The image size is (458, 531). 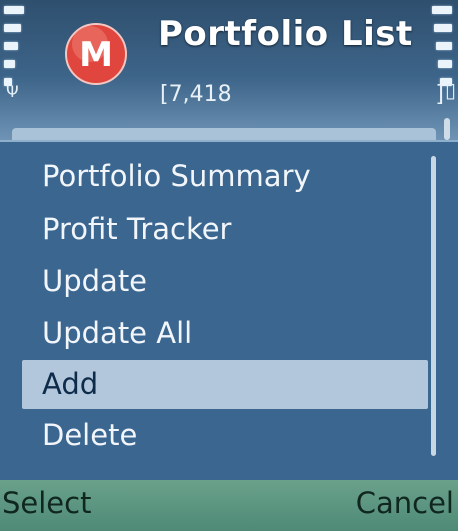 I want to click on cancel-softkey: Cancel, so click(x=405, y=503).